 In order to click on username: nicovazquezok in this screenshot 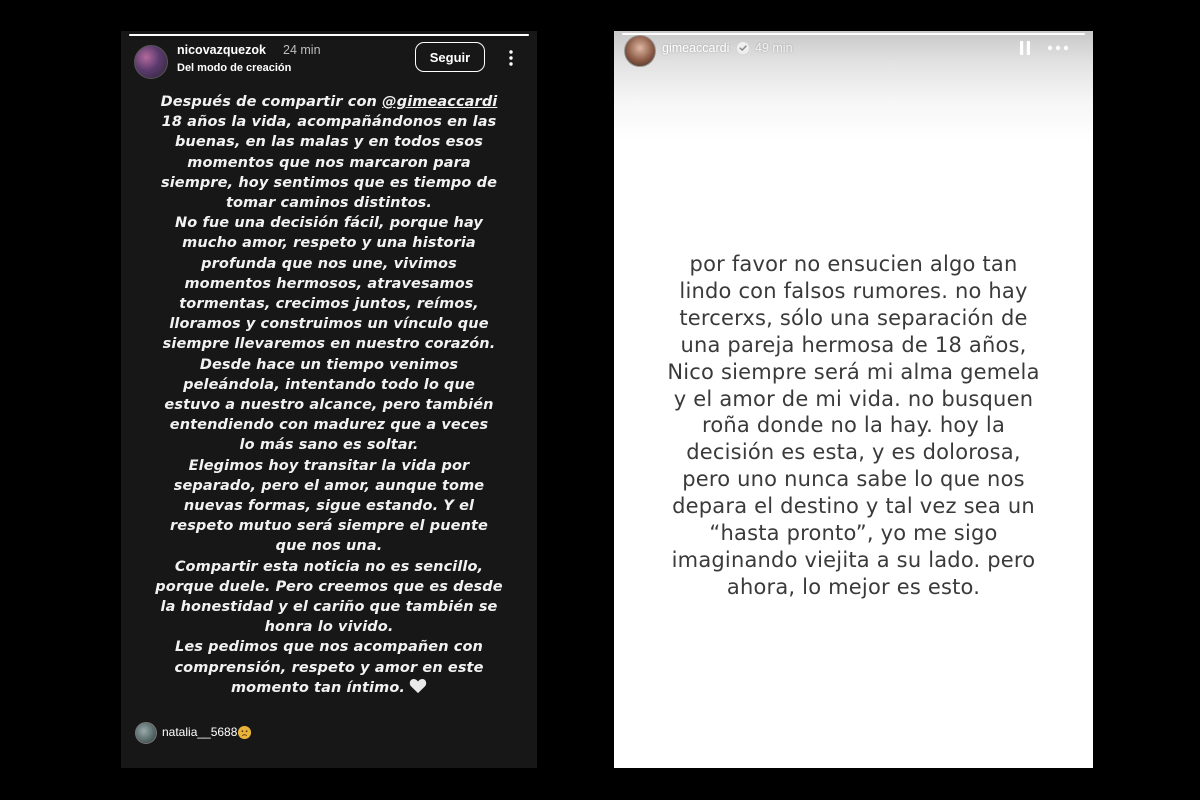, I will do `click(221, 50)`.